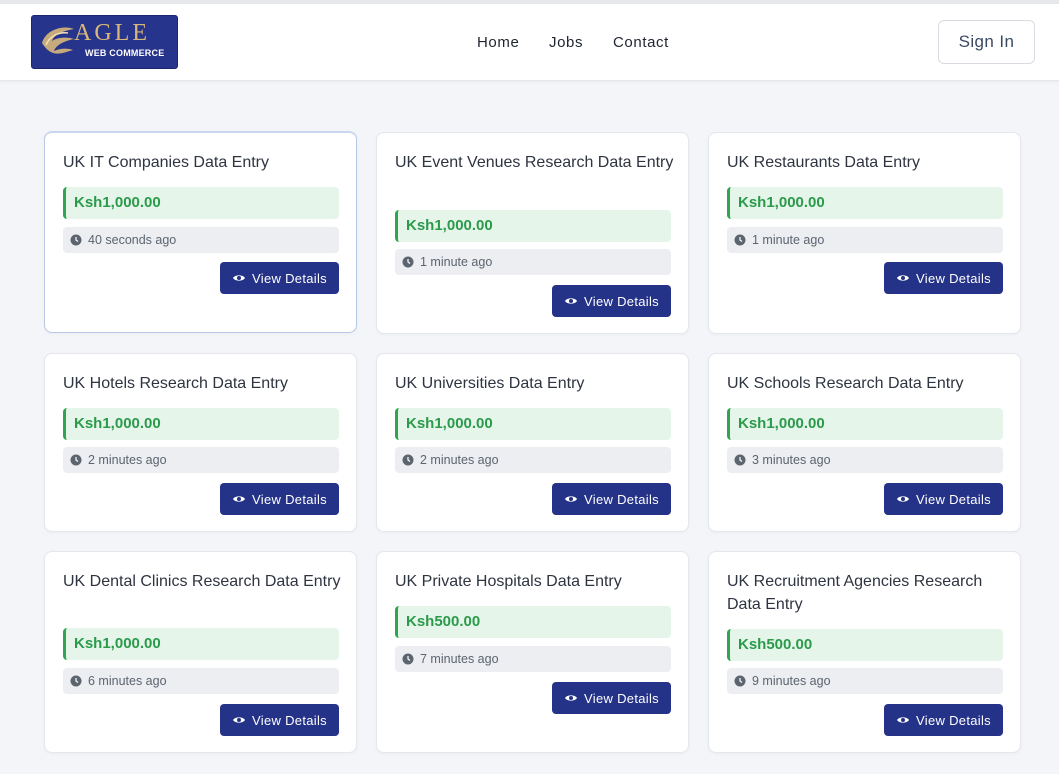  What do you see at coordinates (202, 581) in the screenshot?
I see `job-title: UK Dental Clinics Research Data Entry` at bounding box center [202, 581].